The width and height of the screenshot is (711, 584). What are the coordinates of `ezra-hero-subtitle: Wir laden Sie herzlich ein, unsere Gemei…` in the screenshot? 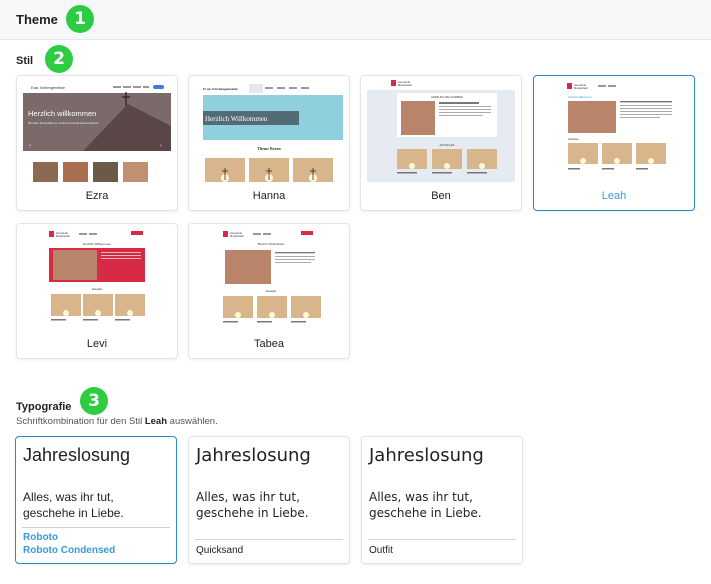 It's located at (64, 123).